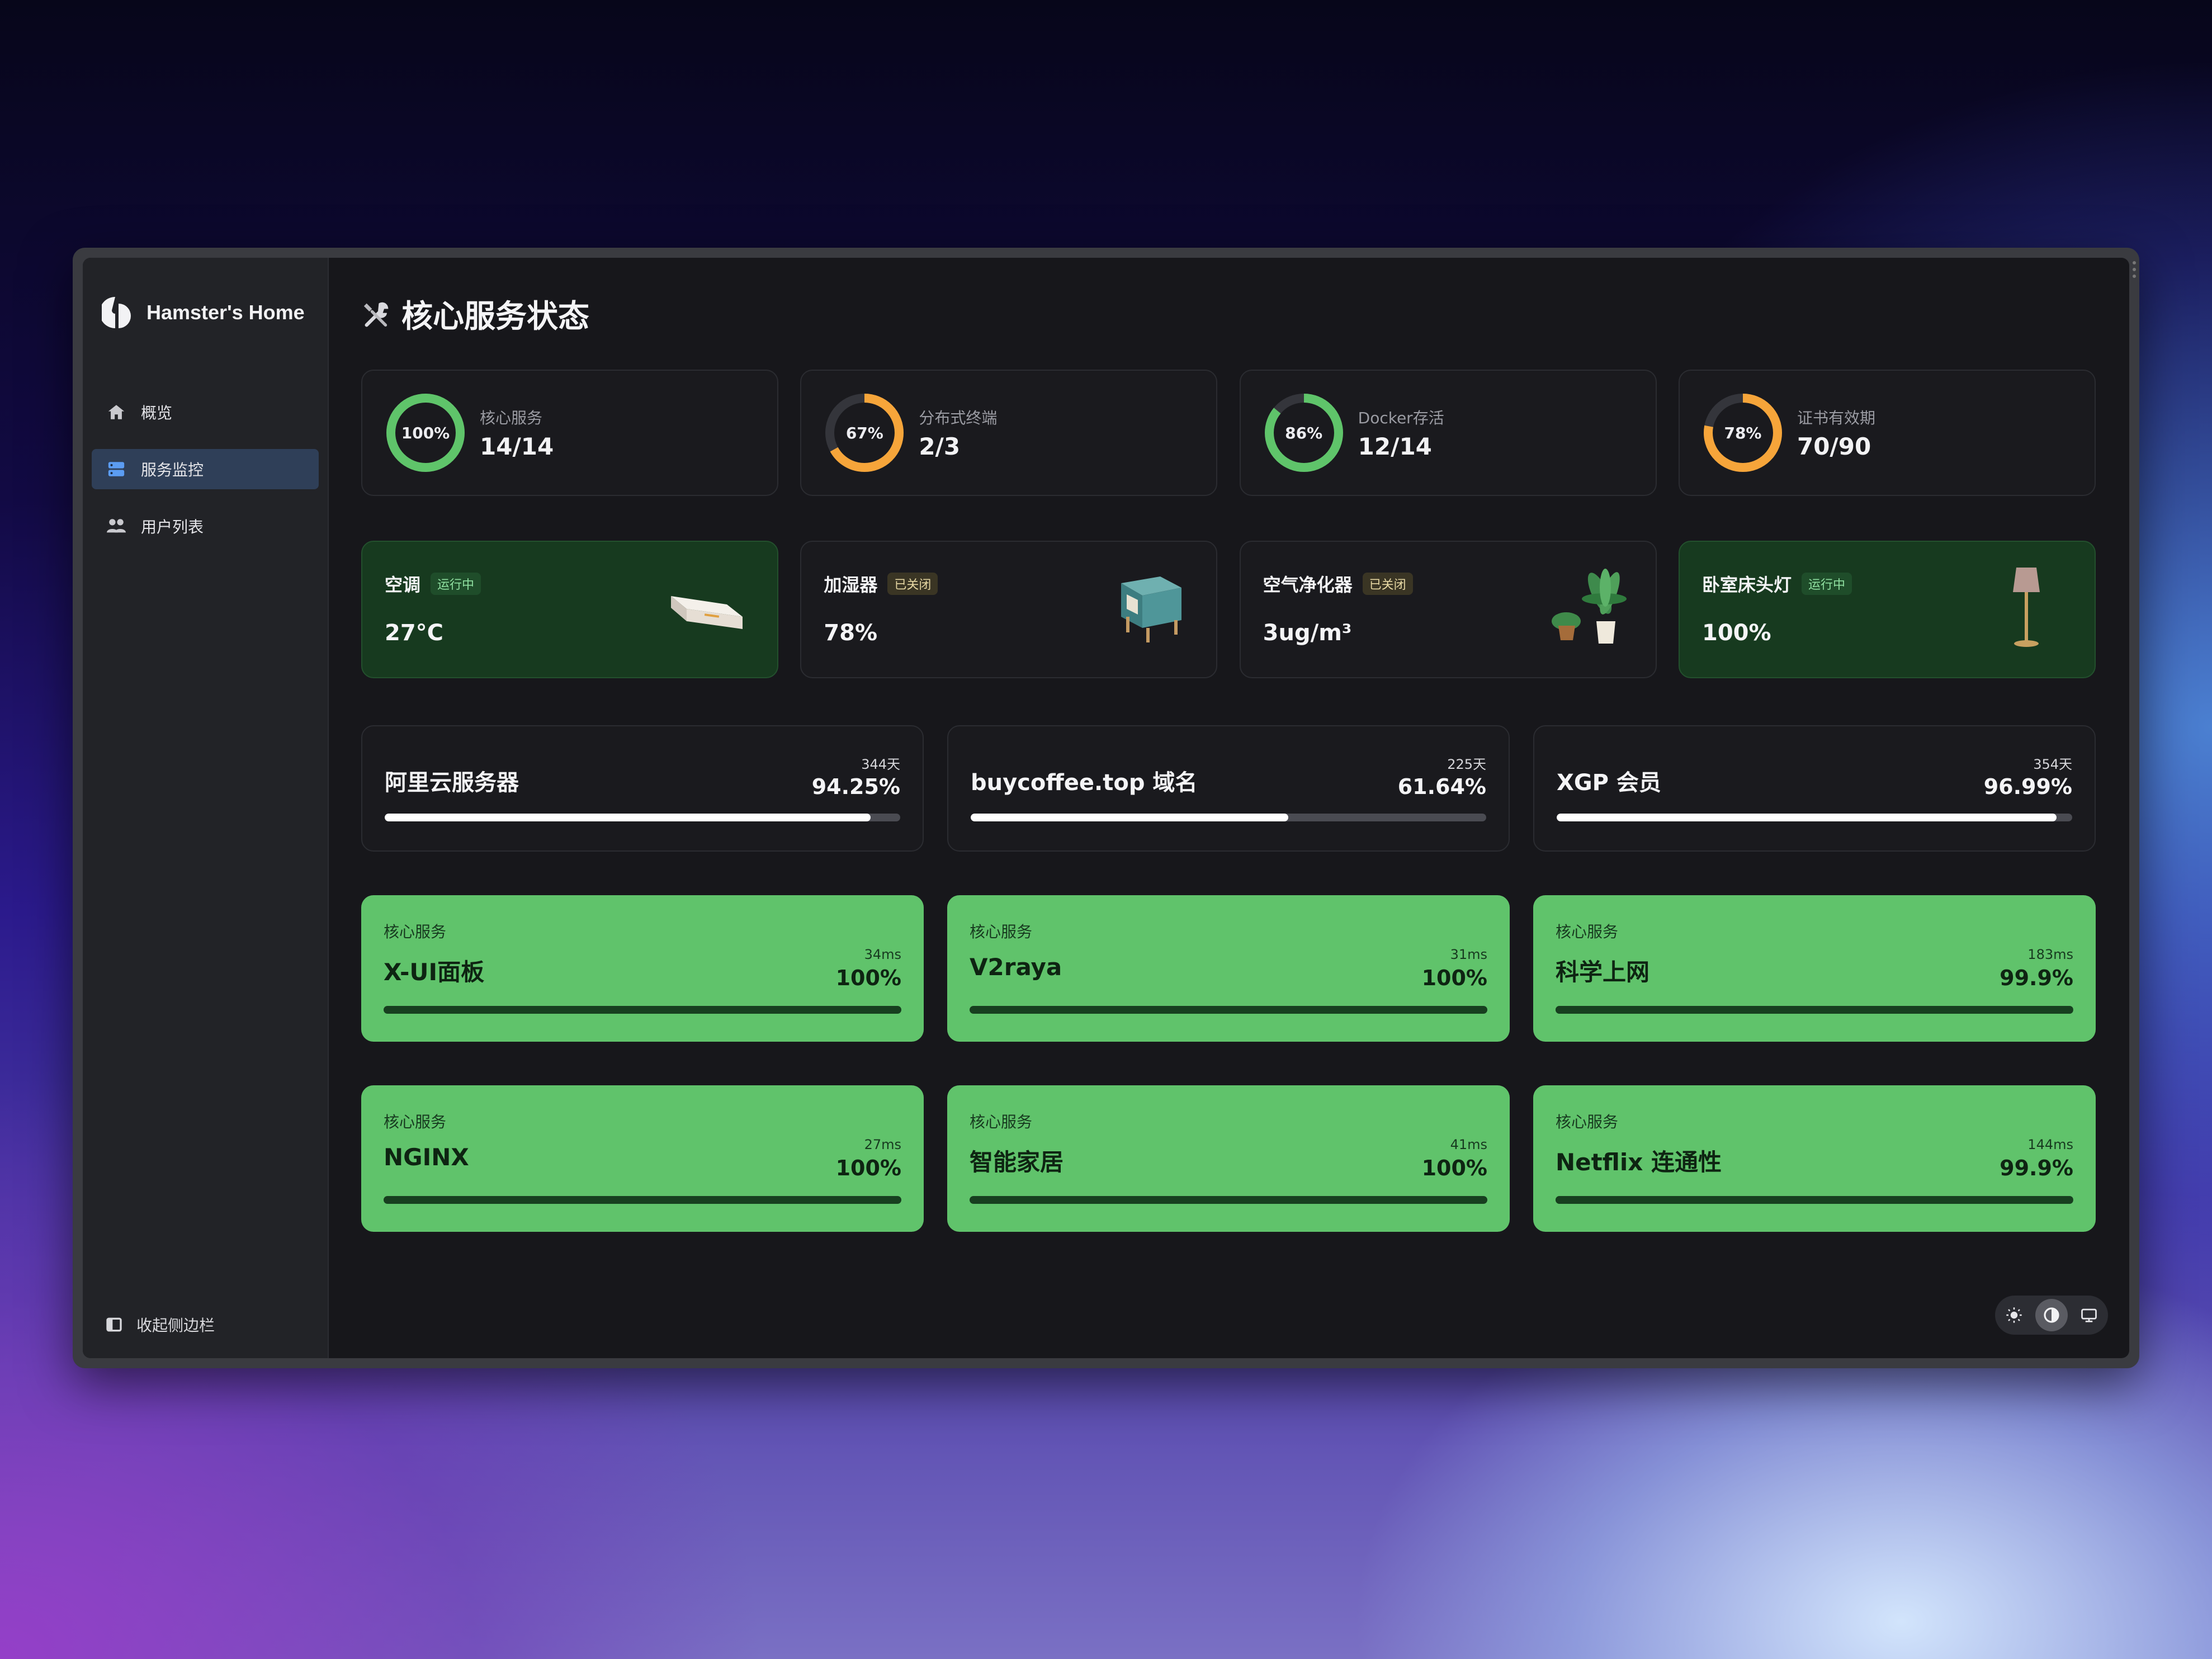  What do you see at coordinates (1814, 968) in the screenshot?
I see `service-card: 核心服务 科学上网 183ms 99.9%` at bounding box center [1814, 968].